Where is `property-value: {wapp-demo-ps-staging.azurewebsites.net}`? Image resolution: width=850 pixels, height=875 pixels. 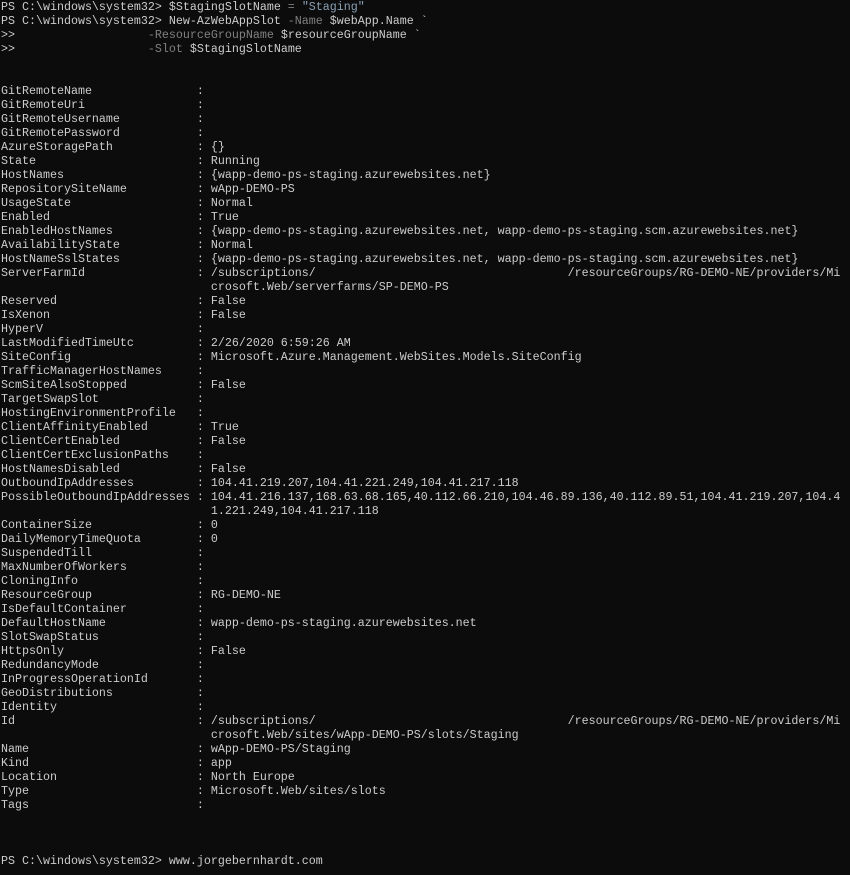 property-value: {wapp-demo-ps-staging.azurewebsites.net} is located at coordinates (350, 175).